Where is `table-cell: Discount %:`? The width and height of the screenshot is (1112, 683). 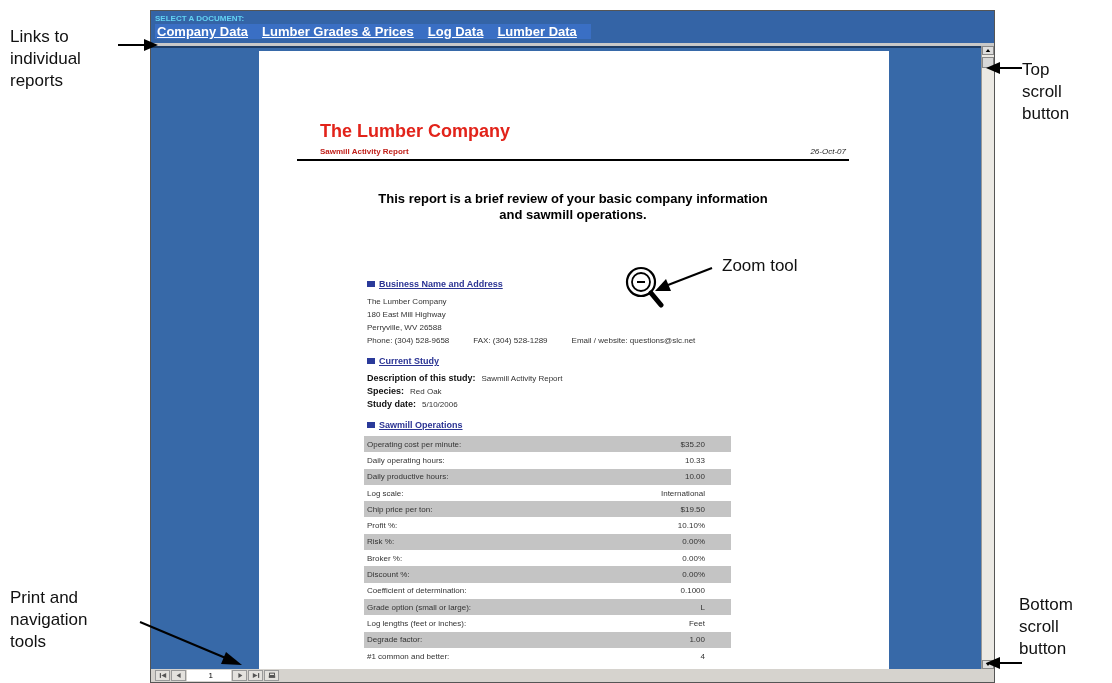 table-cell: Discount %: is located at coordinates (388, 574).